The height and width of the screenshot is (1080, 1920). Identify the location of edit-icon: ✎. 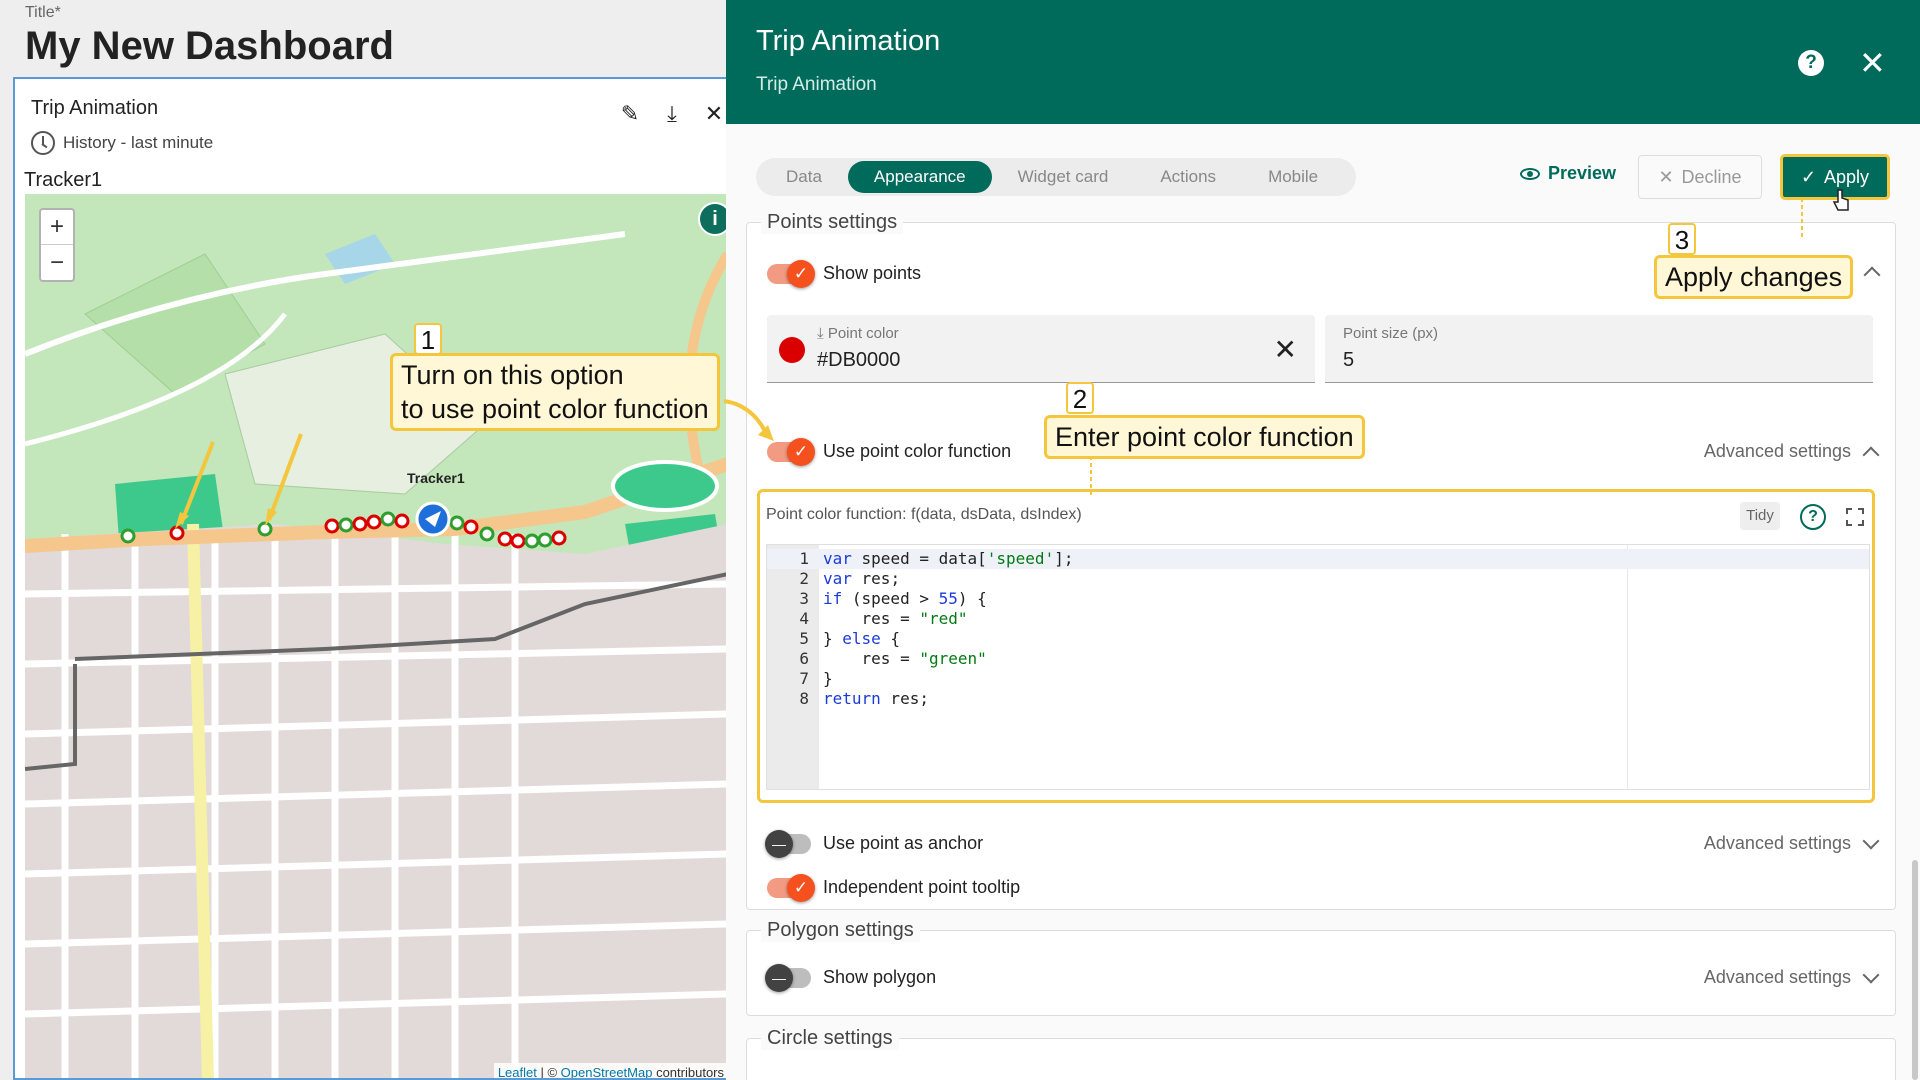
(630, 114).